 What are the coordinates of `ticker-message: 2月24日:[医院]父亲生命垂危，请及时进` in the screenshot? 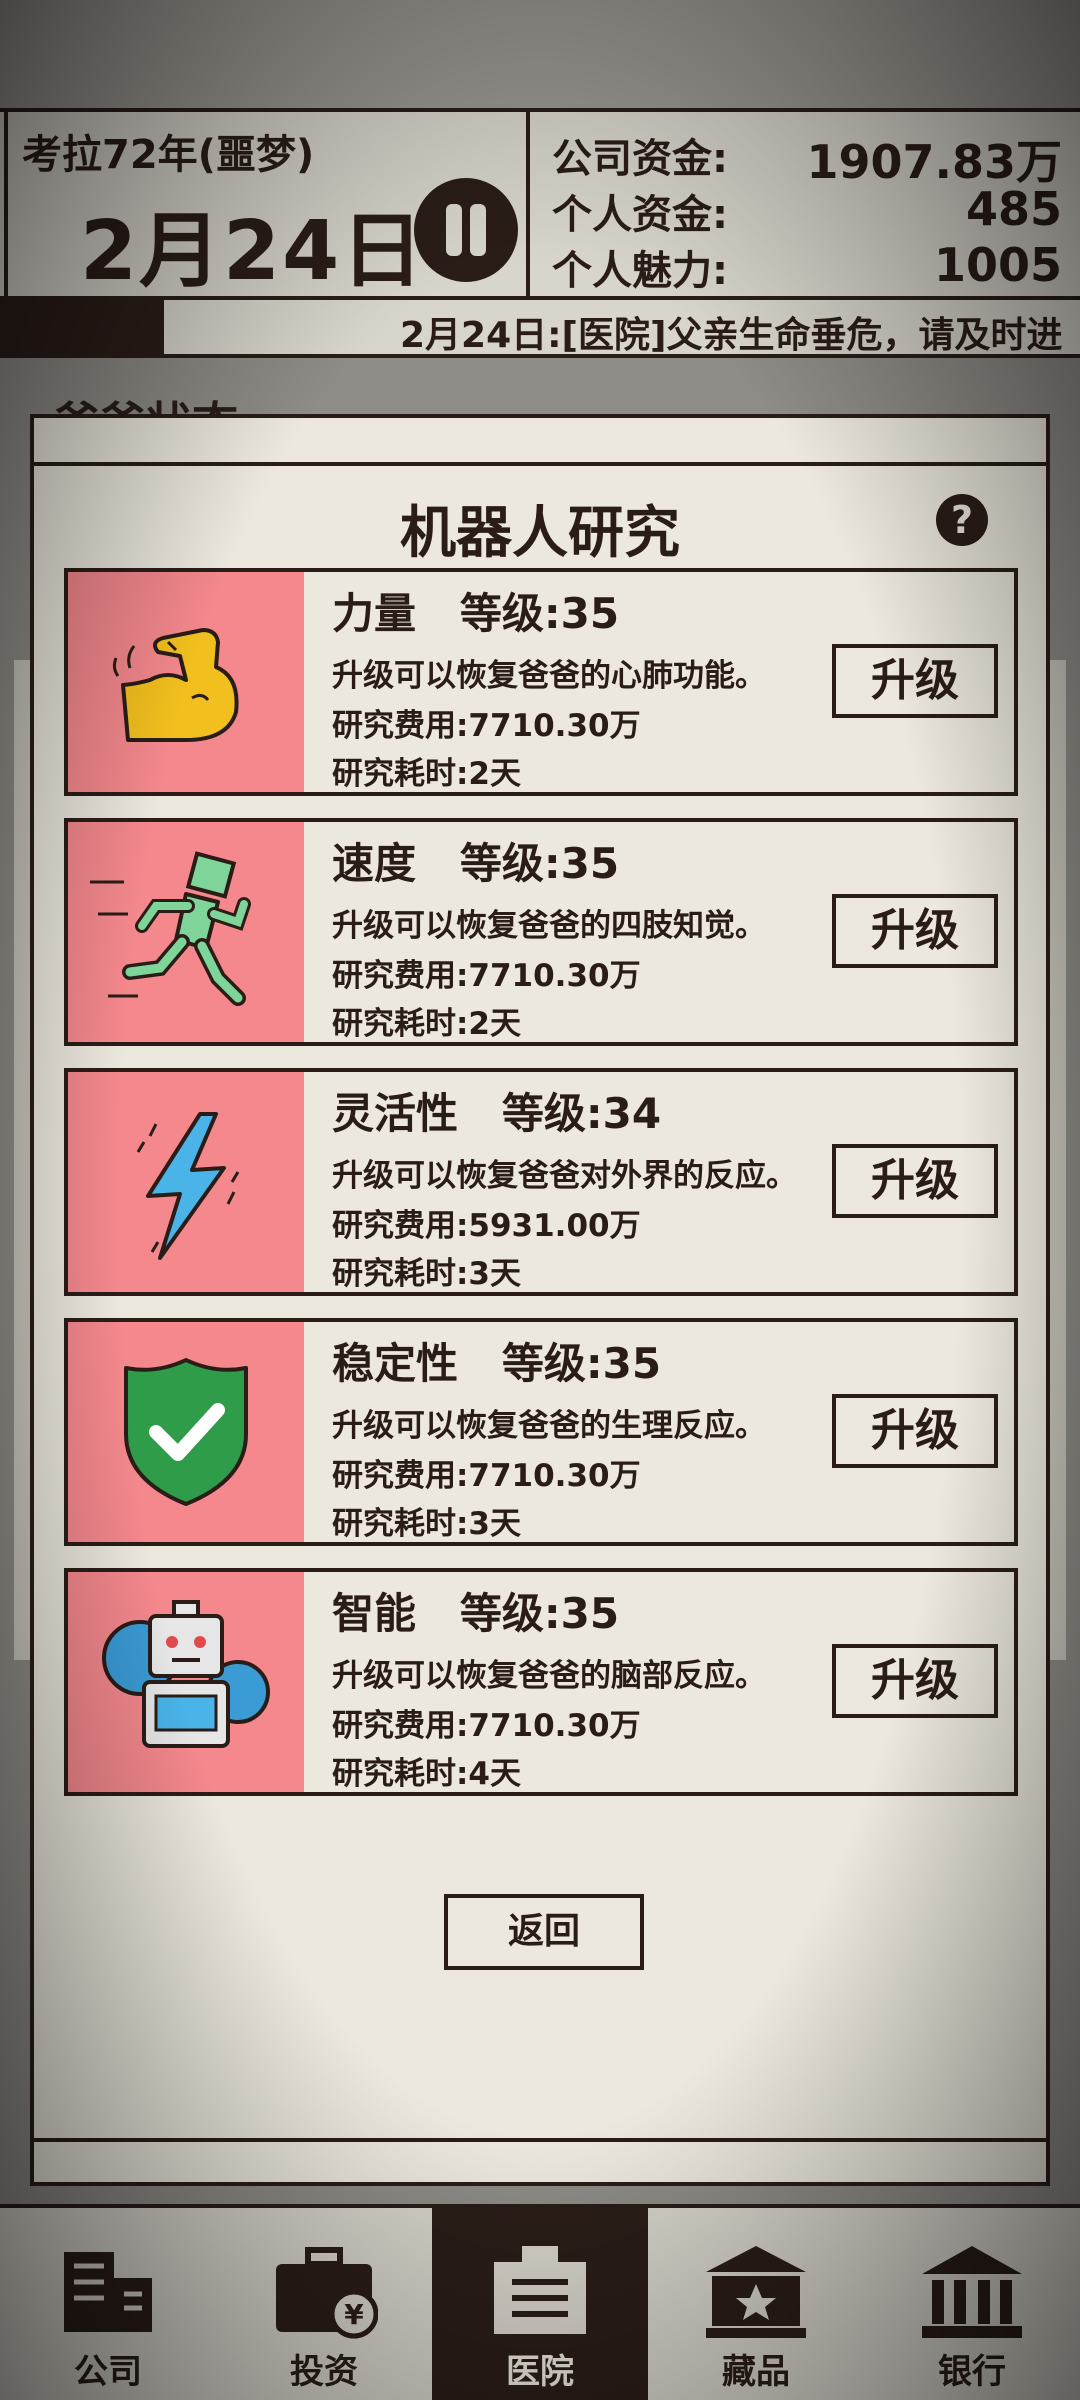 It's located at (731, 335).